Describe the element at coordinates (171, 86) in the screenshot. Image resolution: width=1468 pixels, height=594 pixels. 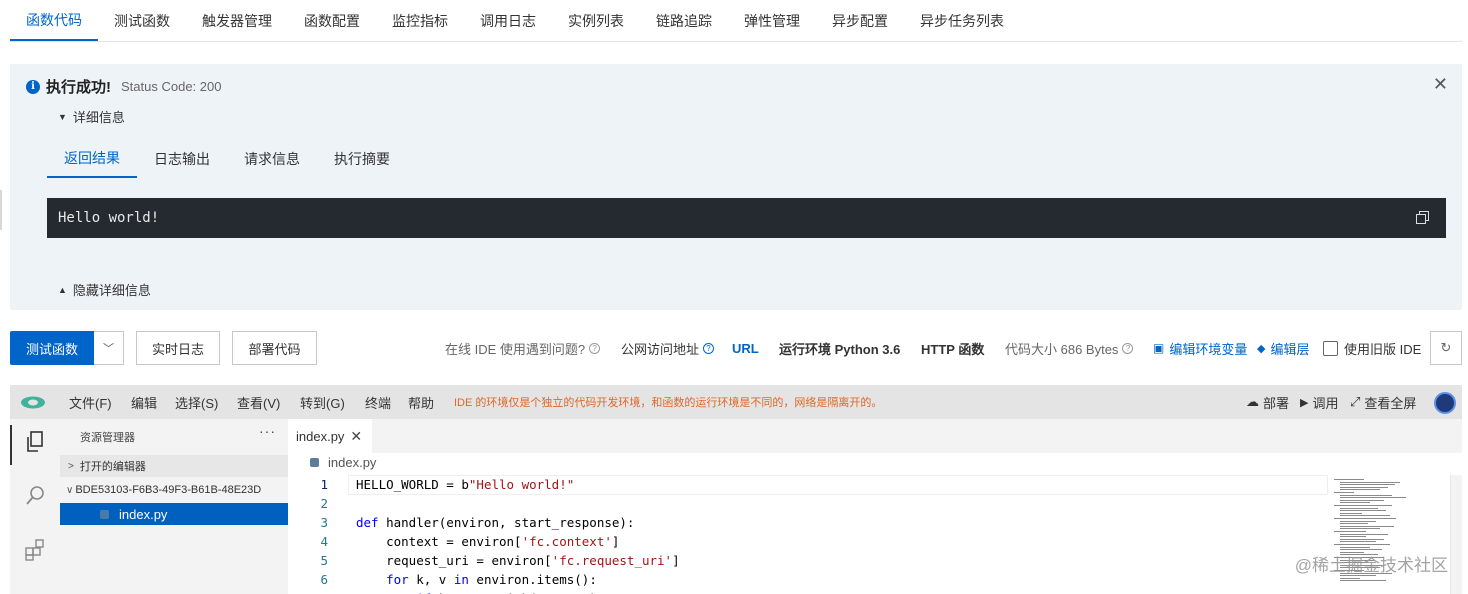
I see `status-code: Status Code: 200` at that location.